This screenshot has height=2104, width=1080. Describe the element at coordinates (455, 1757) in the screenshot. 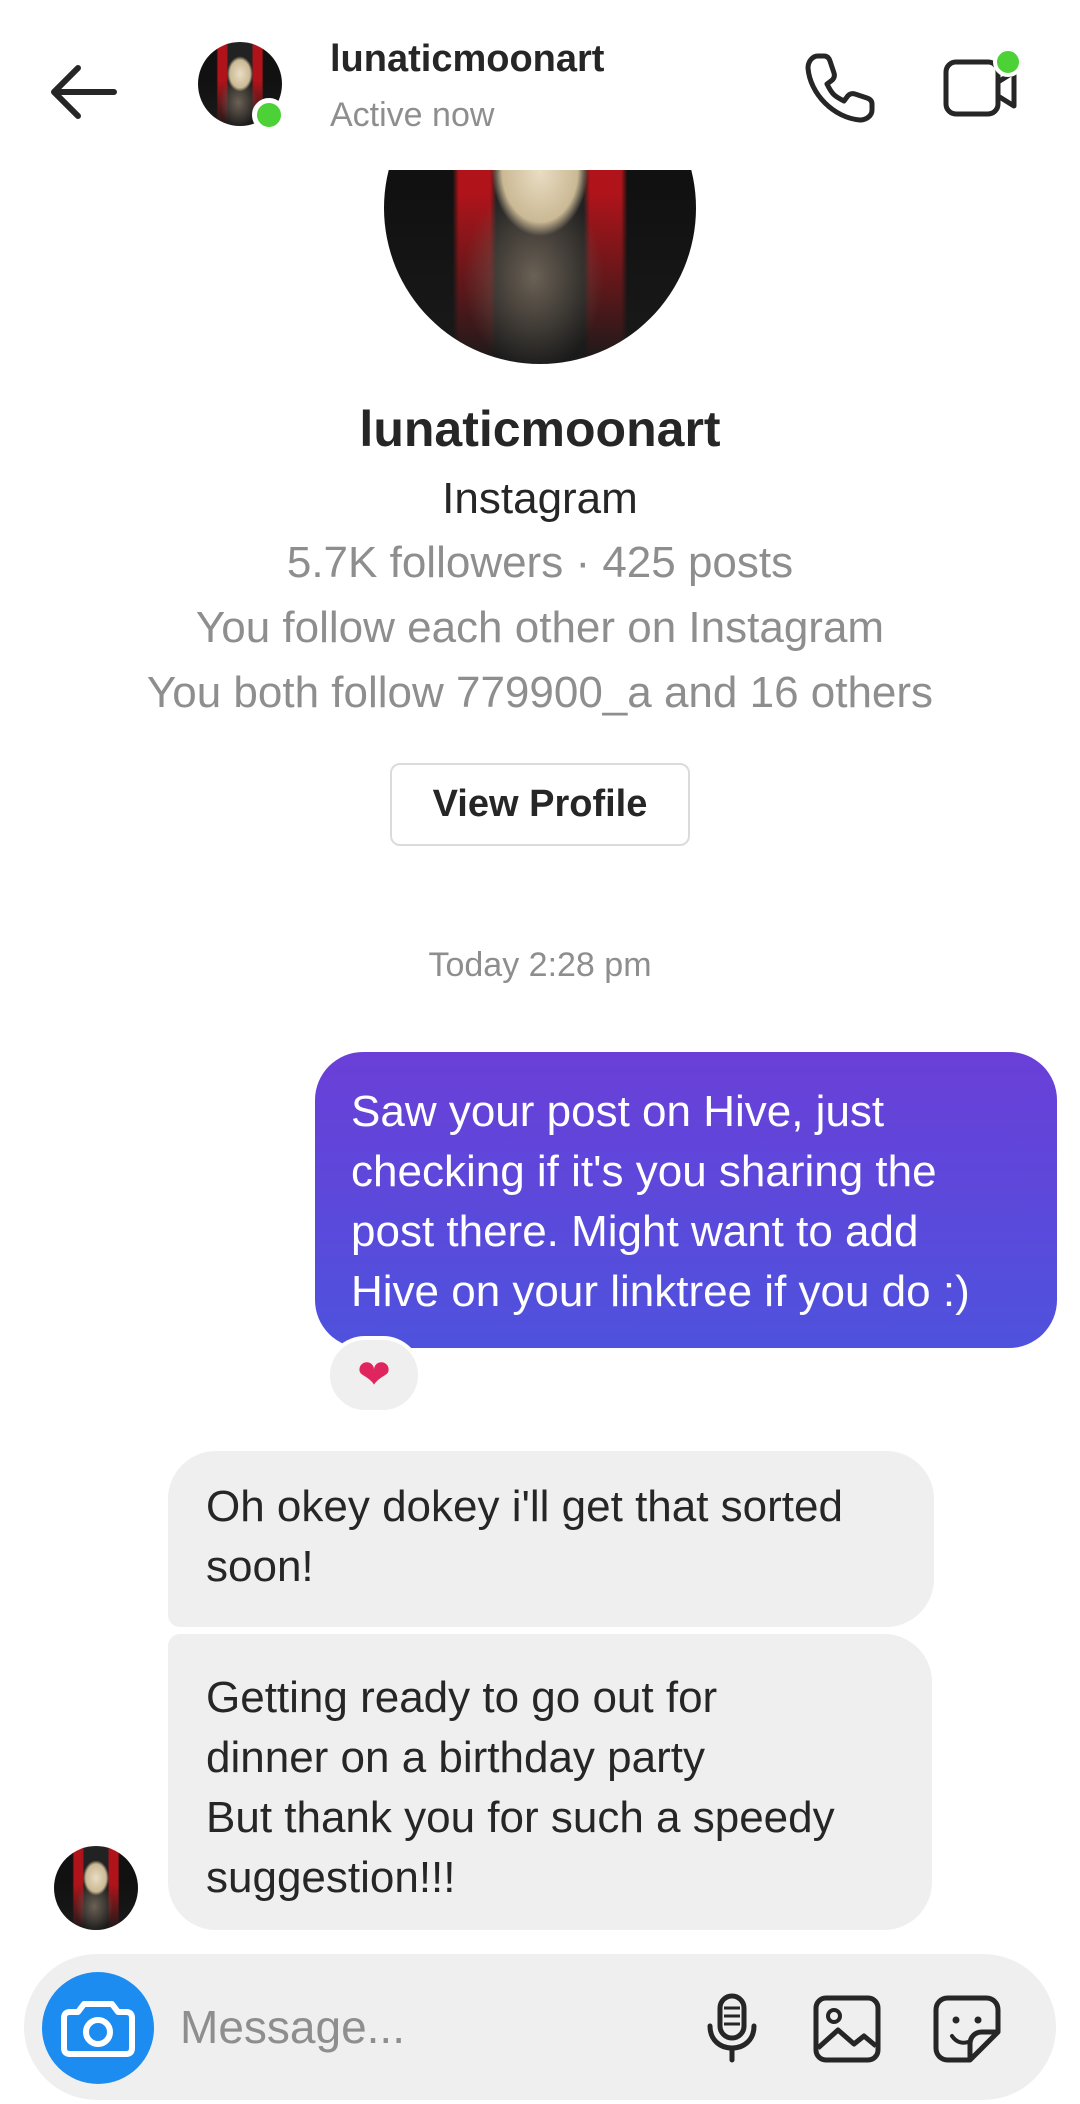

I see `message-line: dinner on a birthday party` at that location.